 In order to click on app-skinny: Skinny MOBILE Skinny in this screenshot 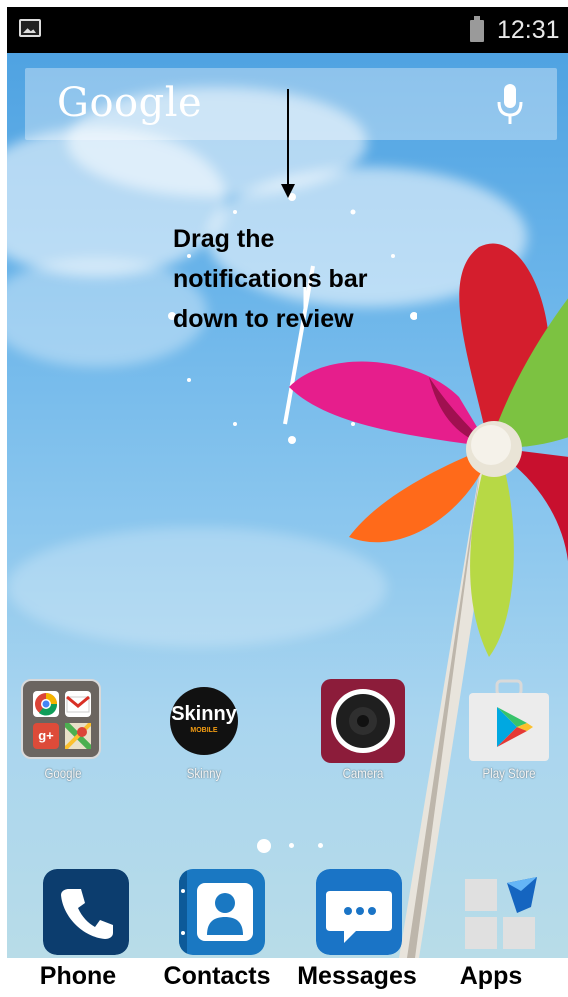, I will do `click(204, 730)`.